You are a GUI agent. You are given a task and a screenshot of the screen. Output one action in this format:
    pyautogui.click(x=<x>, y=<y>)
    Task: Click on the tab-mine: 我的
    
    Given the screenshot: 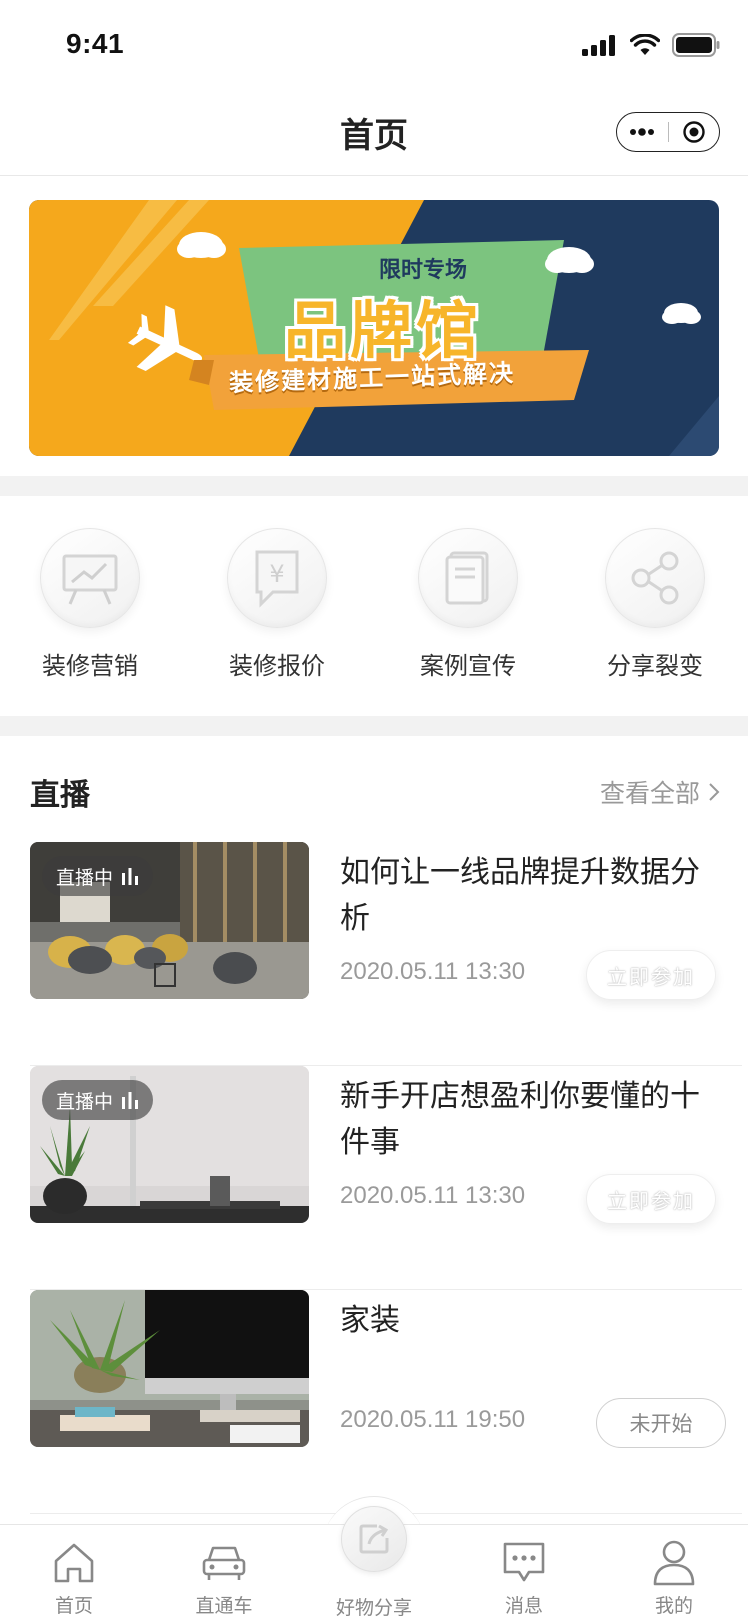 What is the action you would take?
    pyautogui.click(x=674, y=1576)
    